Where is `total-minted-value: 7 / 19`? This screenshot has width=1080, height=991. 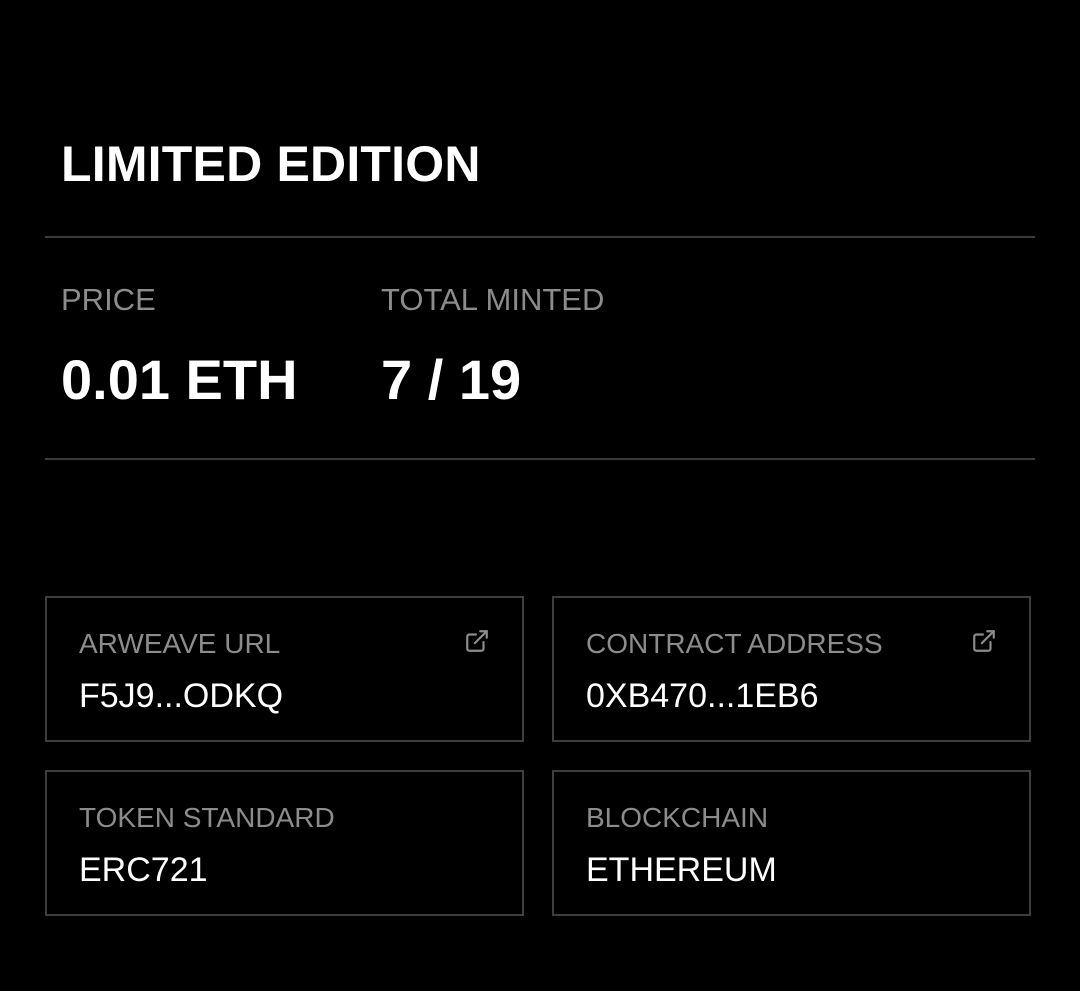
total-minted-value: 7 / 19 is located at coordinates (451, 379).